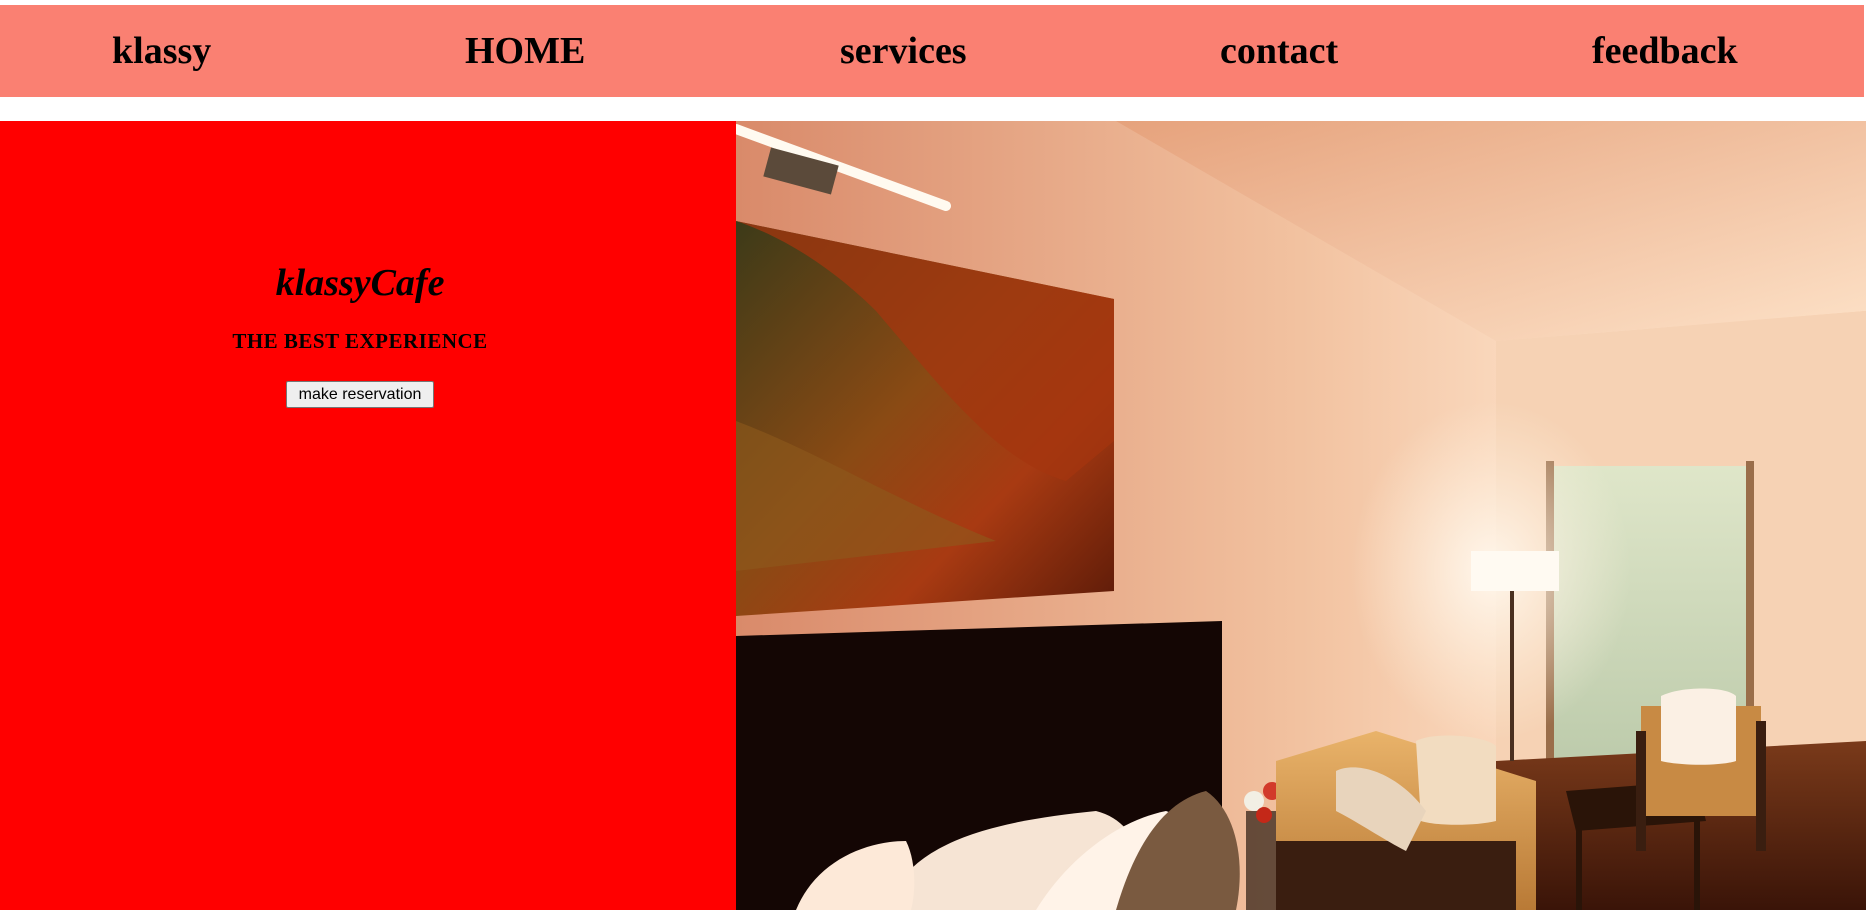 The height and width of the screenshot is (910, 1866). I want to click on nav-item-home: HOME, so click(525, 51).